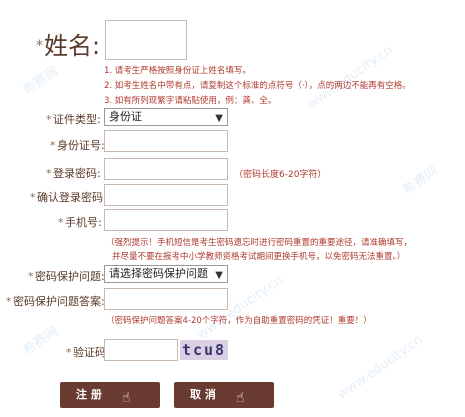 The width and height of the screenshot is (465, 417). What do you see at coordinates (89, 352) in the screenshot?
I see `captcha-label: 验证码` at bounding box center [89, 352].